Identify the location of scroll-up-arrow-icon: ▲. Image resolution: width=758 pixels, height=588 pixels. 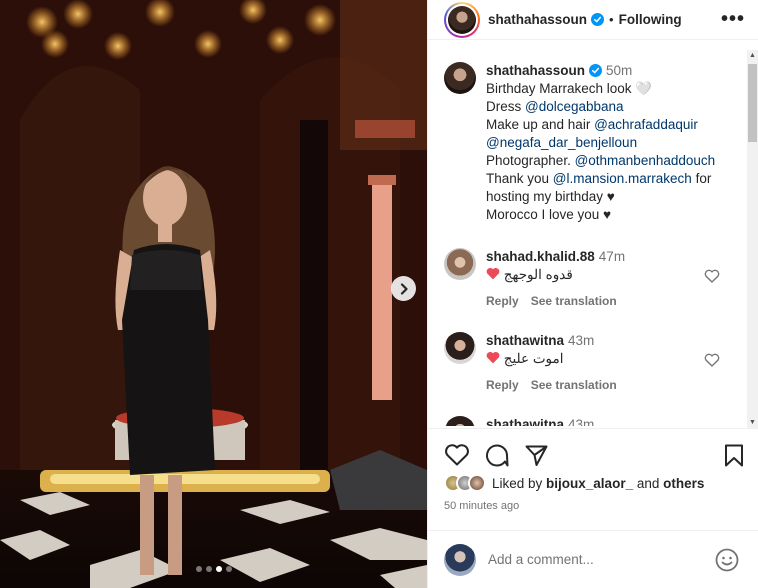
(752, 55).